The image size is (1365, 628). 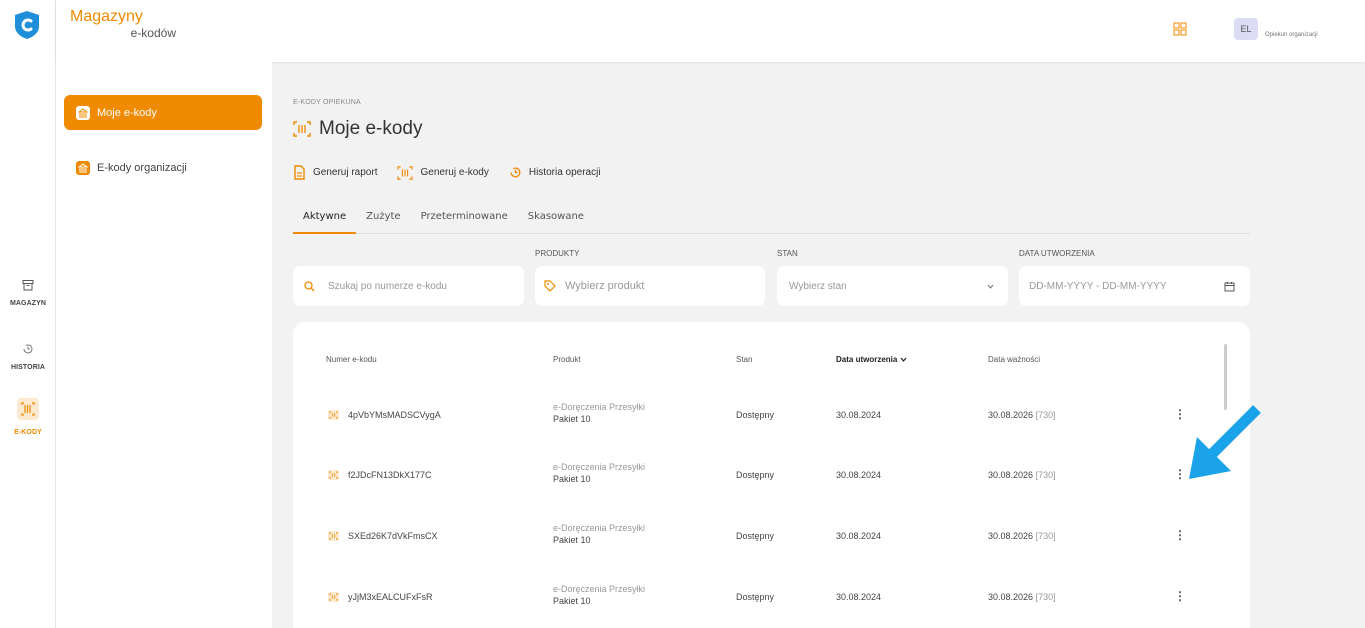 What do you see at coordinates (818, 286) in the screenshot?
I see `state-placeholder: Wybierz stan` at bounding box center [818, 286].